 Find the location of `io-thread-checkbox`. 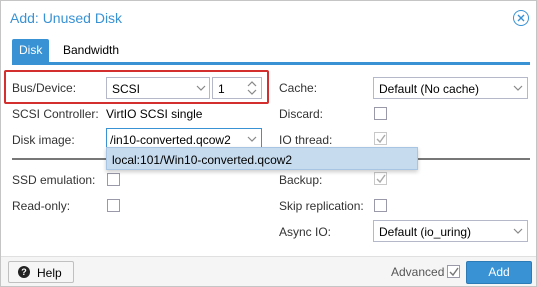

io-thread-checkbox is located at coordinates (380, 138).